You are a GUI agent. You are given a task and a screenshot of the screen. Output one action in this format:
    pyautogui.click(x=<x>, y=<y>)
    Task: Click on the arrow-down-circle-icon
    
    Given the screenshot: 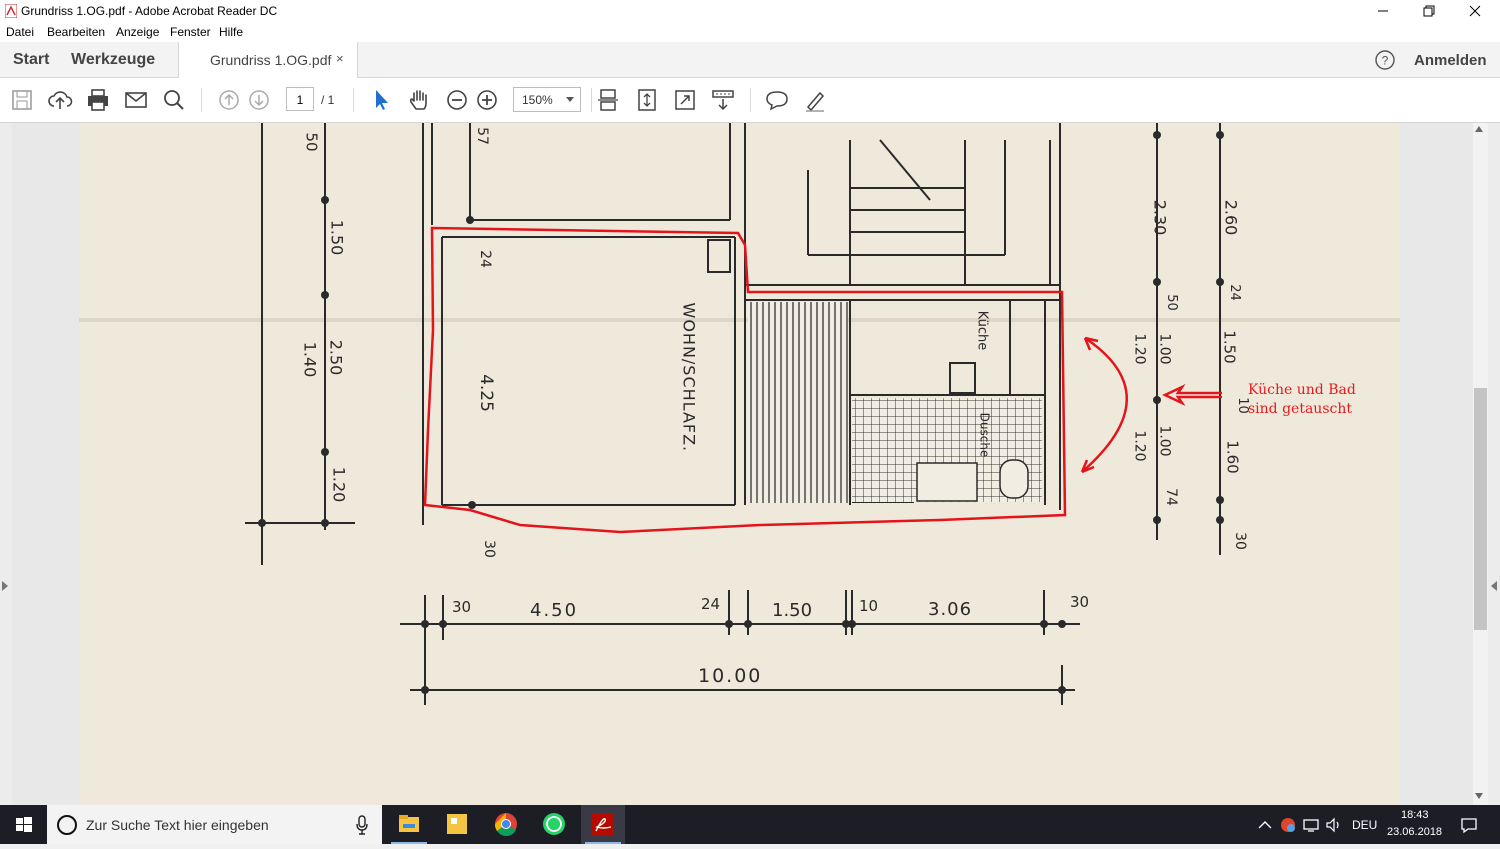 What is the action you would take?
    pyautogui.click(x=259, y=100)
    